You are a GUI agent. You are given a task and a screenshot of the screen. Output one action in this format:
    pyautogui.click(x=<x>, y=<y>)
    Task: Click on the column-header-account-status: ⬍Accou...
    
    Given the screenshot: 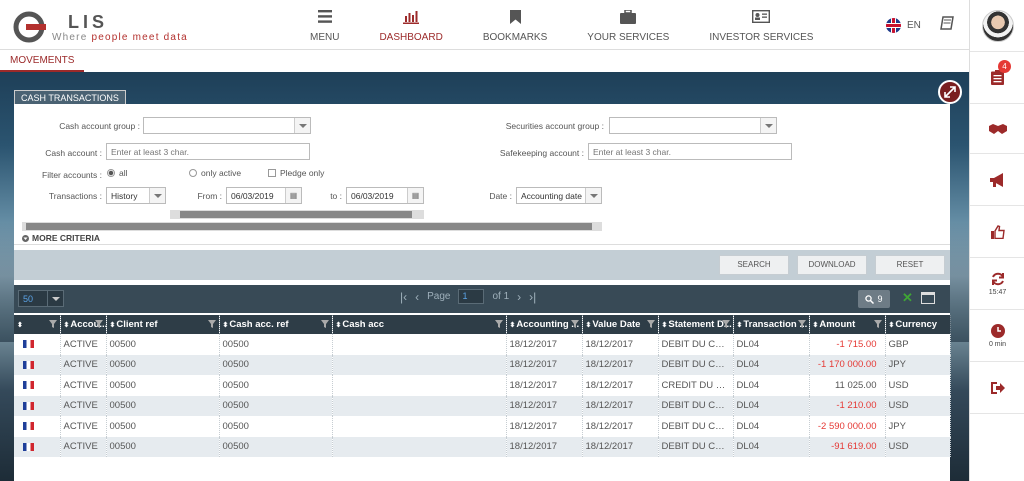 What is the action you would take?
    pyautogui.click(x=83, y=324)
    